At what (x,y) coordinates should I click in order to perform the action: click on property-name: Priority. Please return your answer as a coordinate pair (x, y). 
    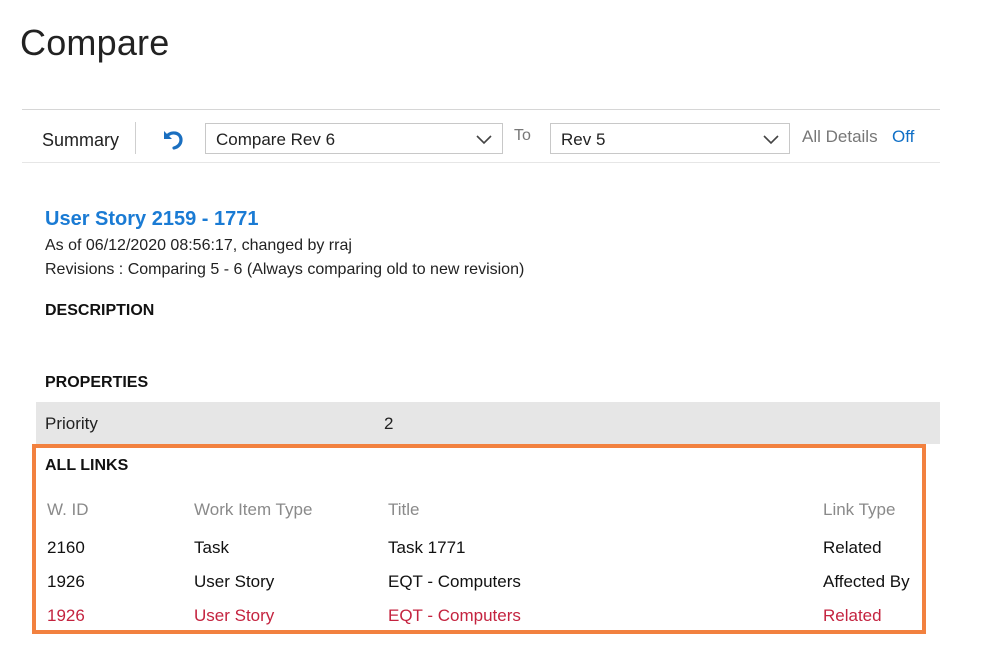
    Looking at the image, I should click on (71, 423).